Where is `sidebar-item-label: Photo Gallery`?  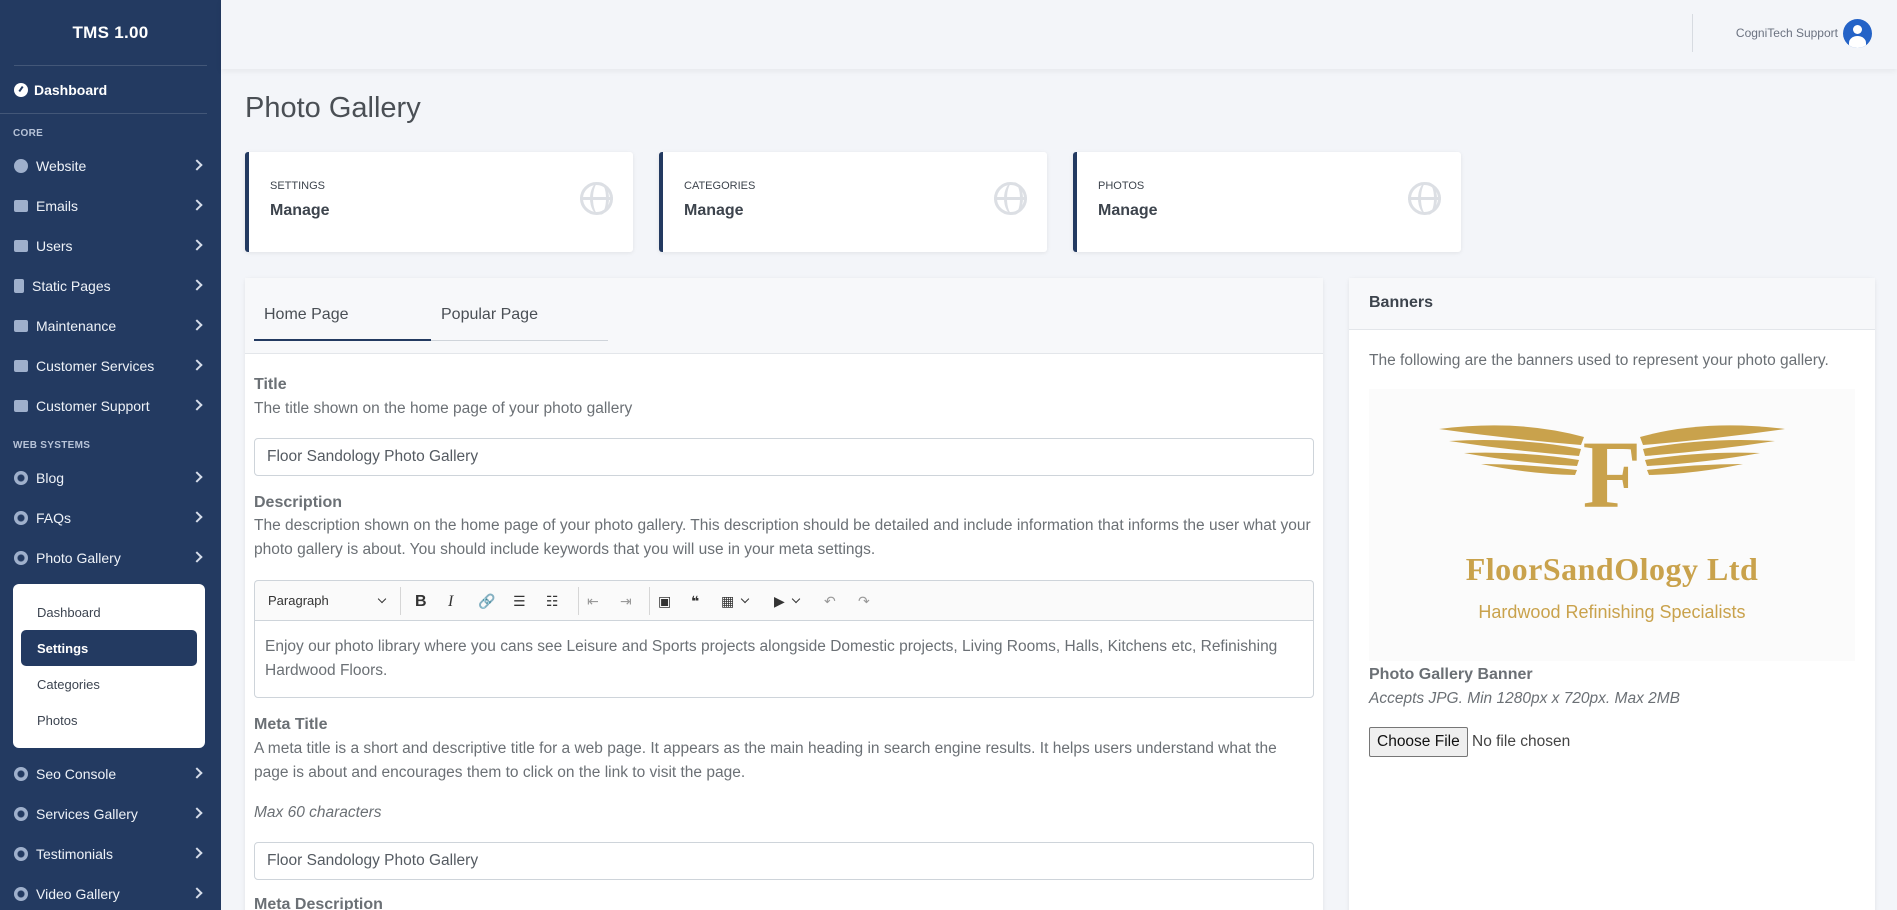
sidebar-item-label: Photo Gallery is located at coordinates (78, 558).